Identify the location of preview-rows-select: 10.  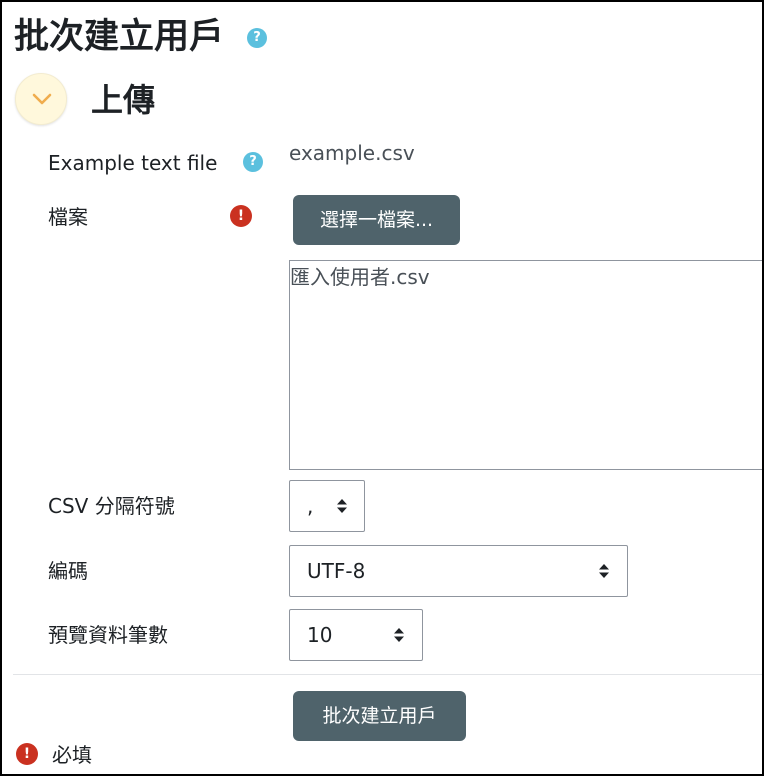
(356, 635).